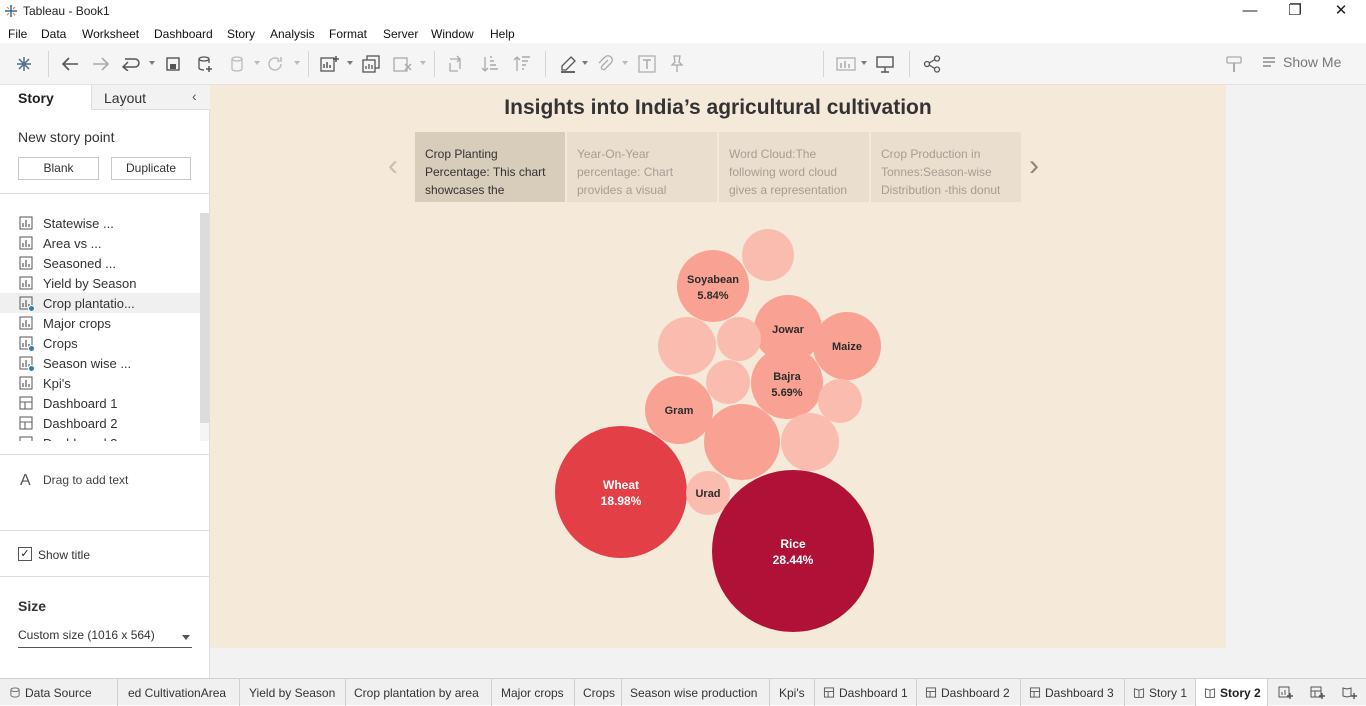 This screenshot has width=1366, height=706. What do you see at coordinates (101, 64) in the screenshot?
I see `redo-icon` at bounding box center [101, 64].